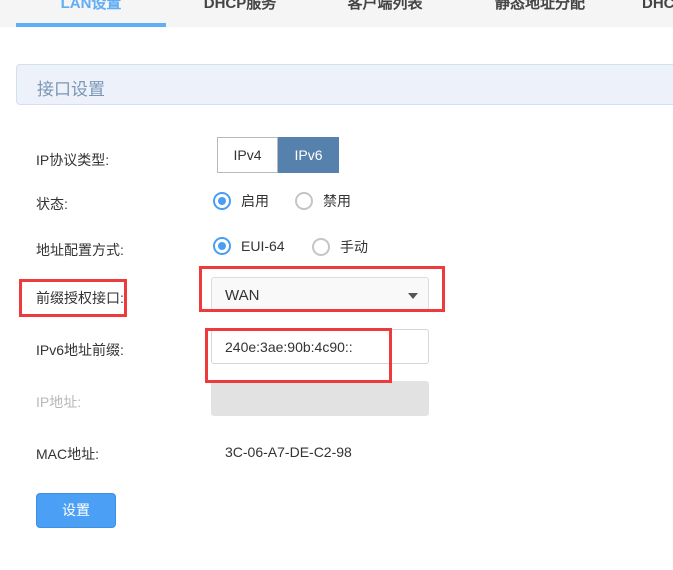  I want to click on save-button: 设置, so click(76, 510).